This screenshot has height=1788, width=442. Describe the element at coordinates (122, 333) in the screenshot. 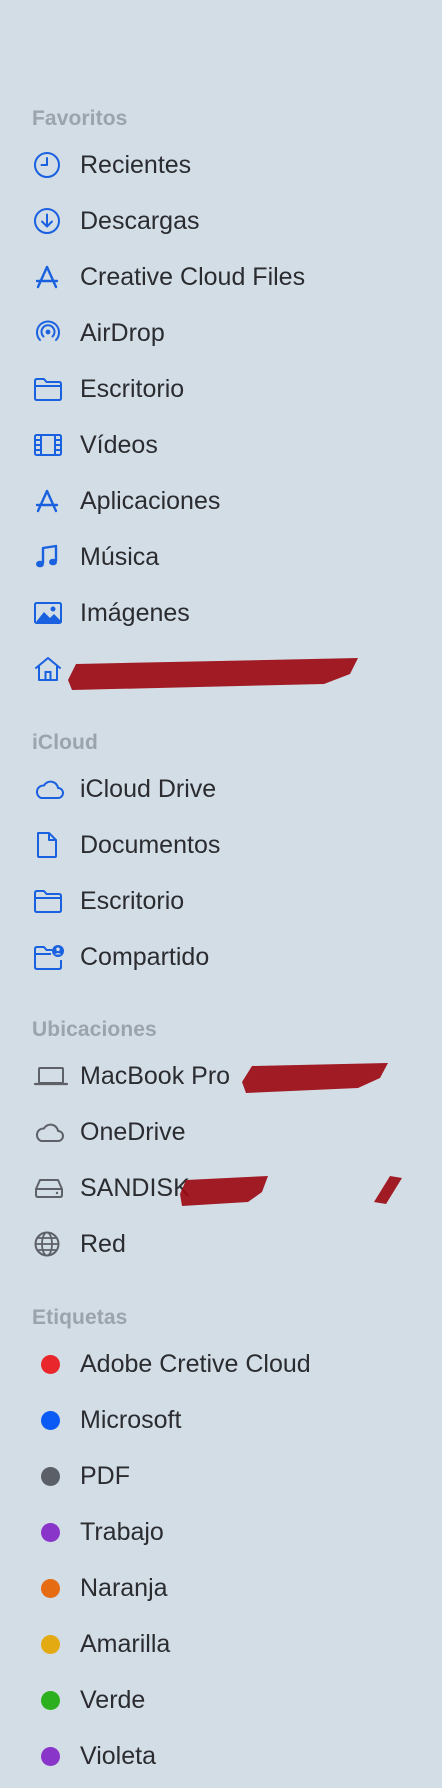

I see `sidebar-item-label: AirDrop` at that location.